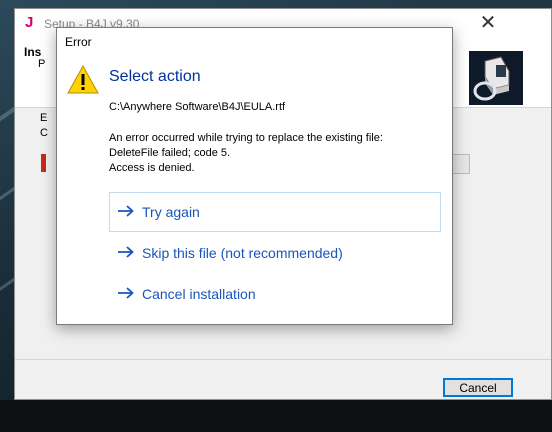  I want to click on footer-divider, so click(283, 359).